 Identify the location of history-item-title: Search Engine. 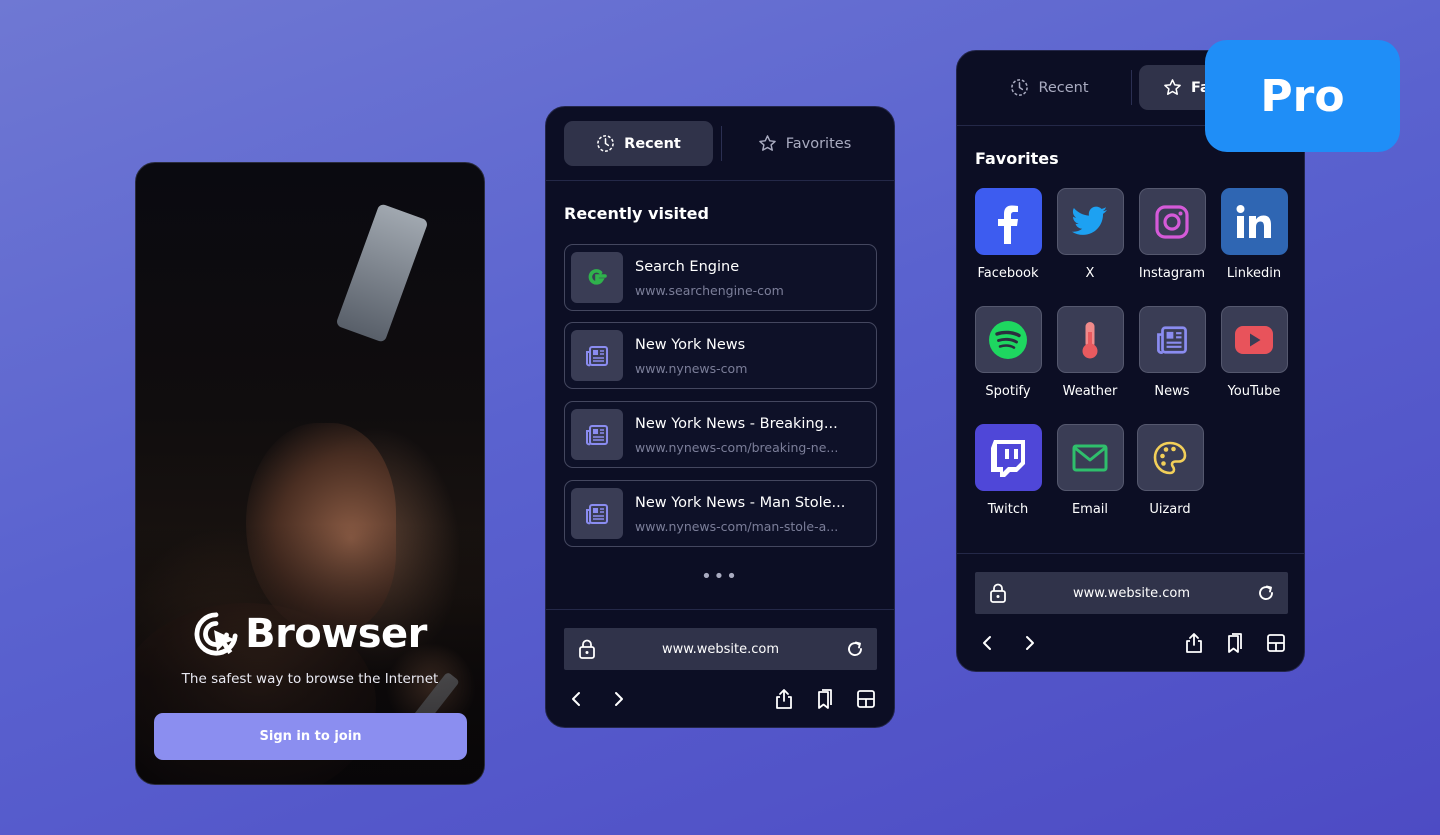
(687, 267).